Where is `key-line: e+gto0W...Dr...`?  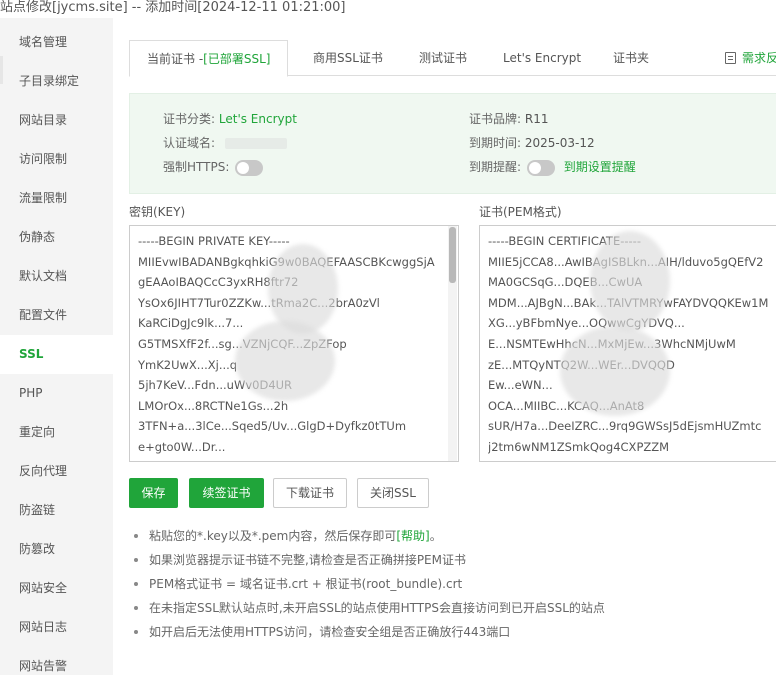
key-line: e+gto0W...Dr... is located at coordinates (182, 446).